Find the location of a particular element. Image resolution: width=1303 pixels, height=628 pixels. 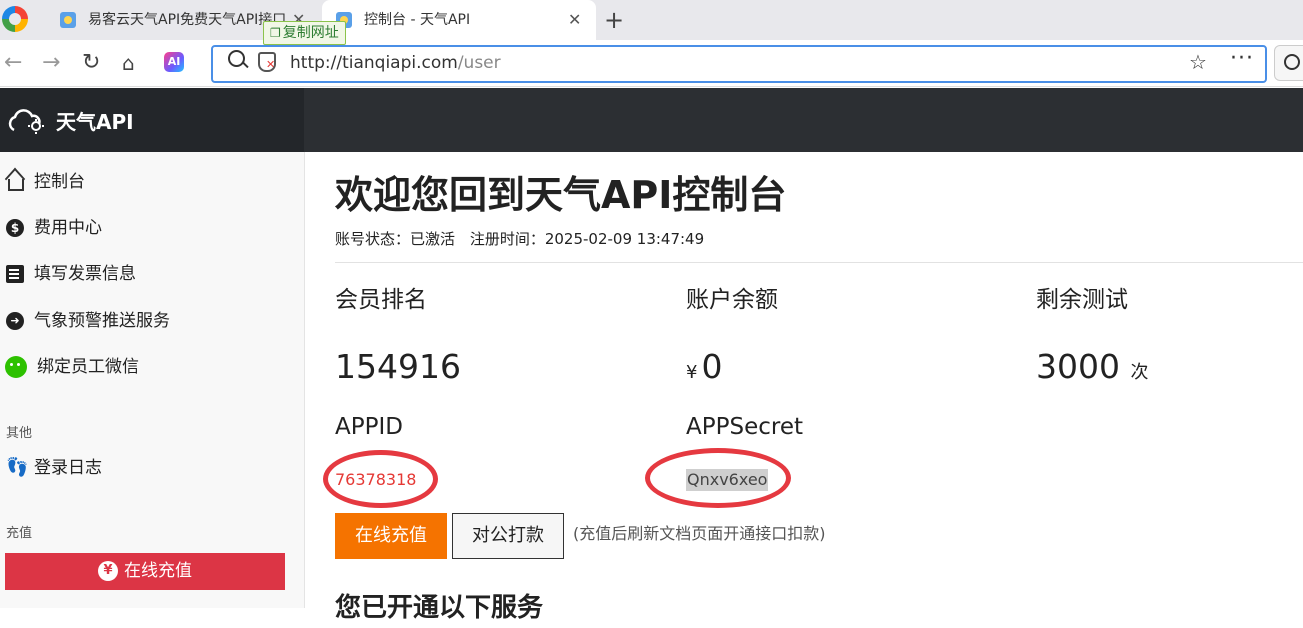

account-status-value: 已激活 is located at coordinates (433, 239).